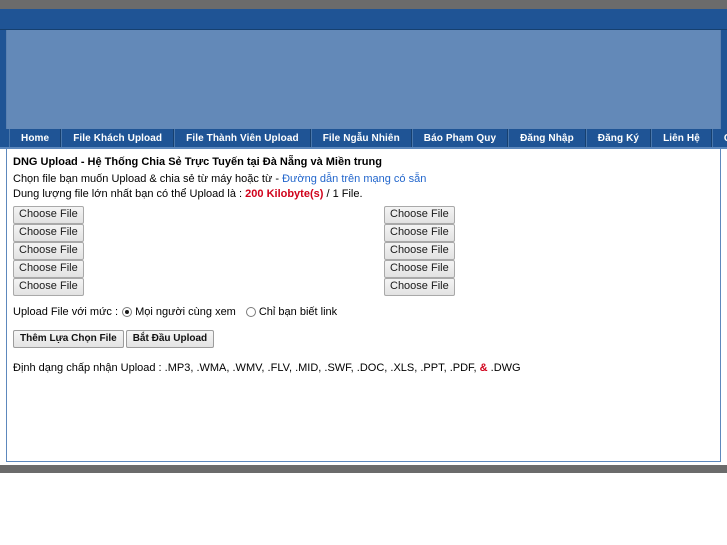  What do you see at coordinates (419, 233) in the screenshot?
I see `choose-file-button-7: Choose File` at bounding box center [419, 233].